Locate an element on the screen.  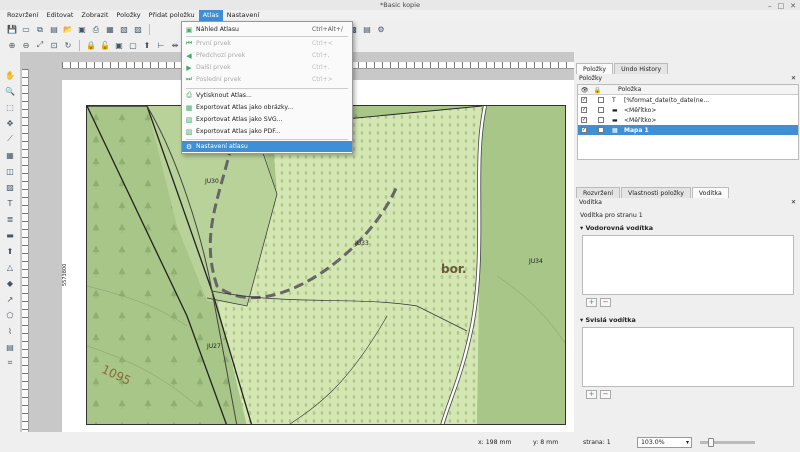
new-layout-icon: ▭ is located at coordinates (26, 30).